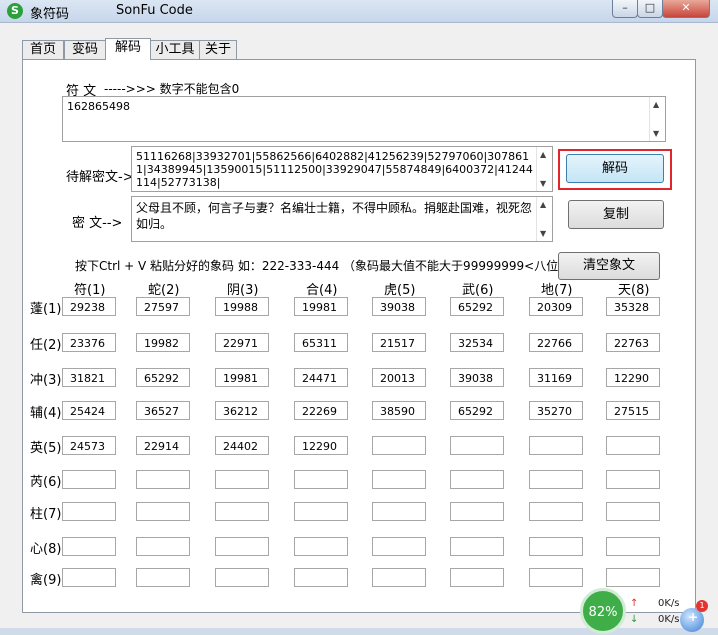 This screenshot has width=718, height=635. What do you see at coordinates (89, 306) in the screenshot?
I see `code-cell-input: 29238` at bounding box center [89, 306].